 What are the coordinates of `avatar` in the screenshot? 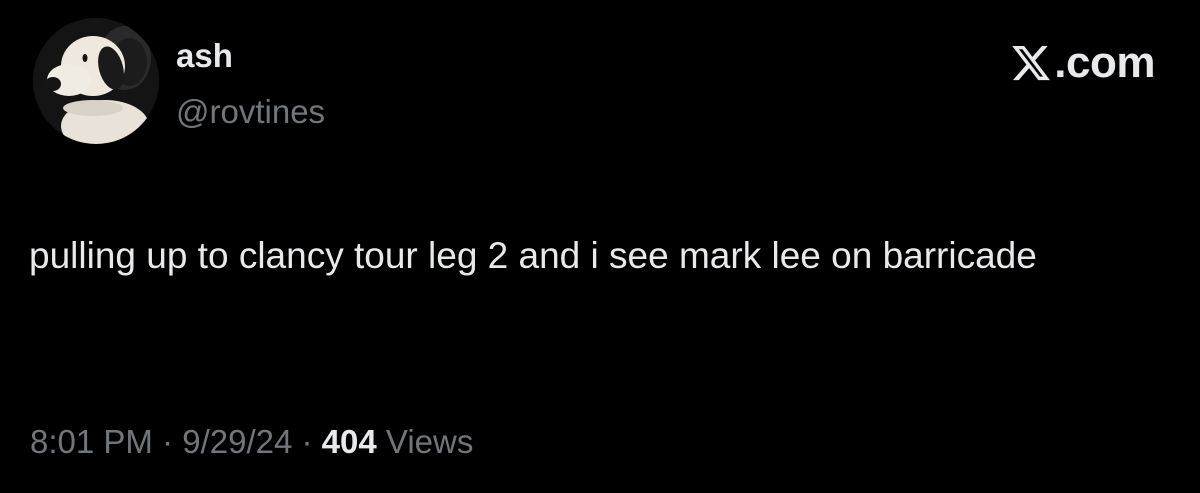 It's located at (96, 81).